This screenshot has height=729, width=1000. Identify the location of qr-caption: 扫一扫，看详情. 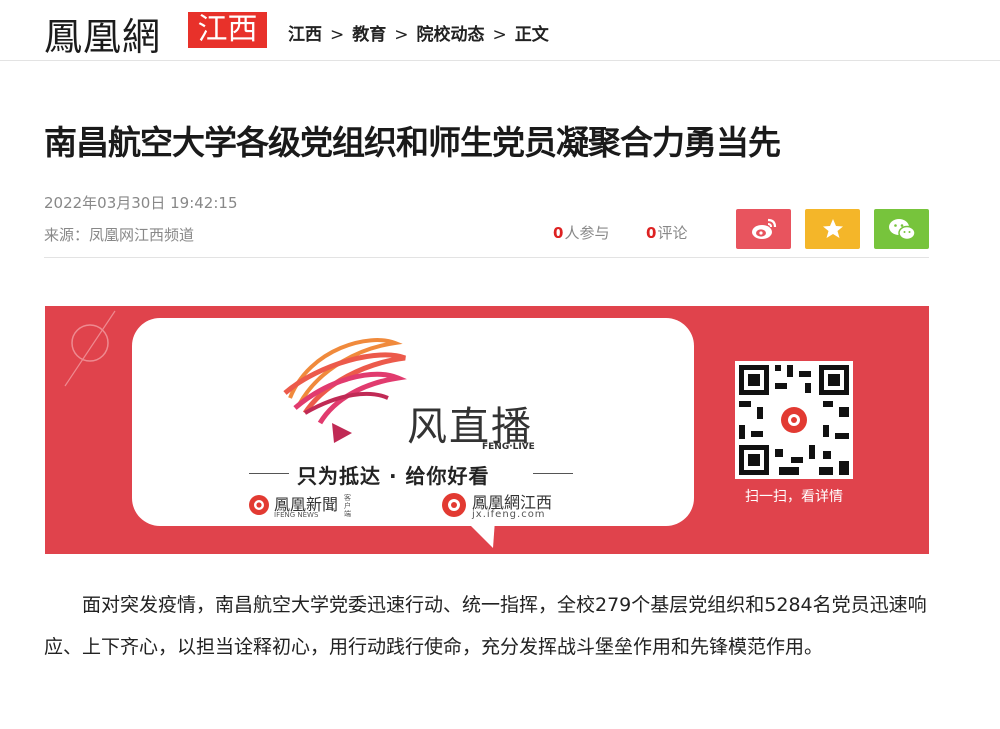
(794, 497).